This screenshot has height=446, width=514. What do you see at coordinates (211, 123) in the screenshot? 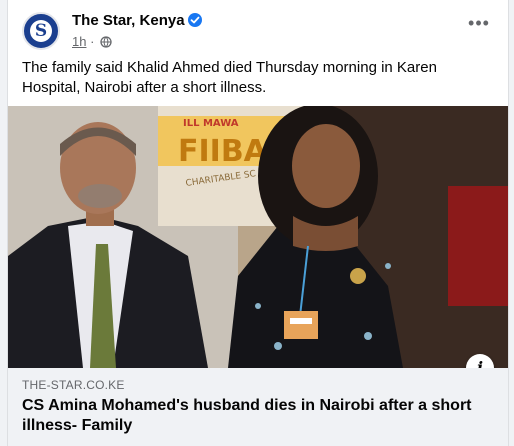
I see `banner-text-top: ILL MAWA` at bounding box center [211, 123].